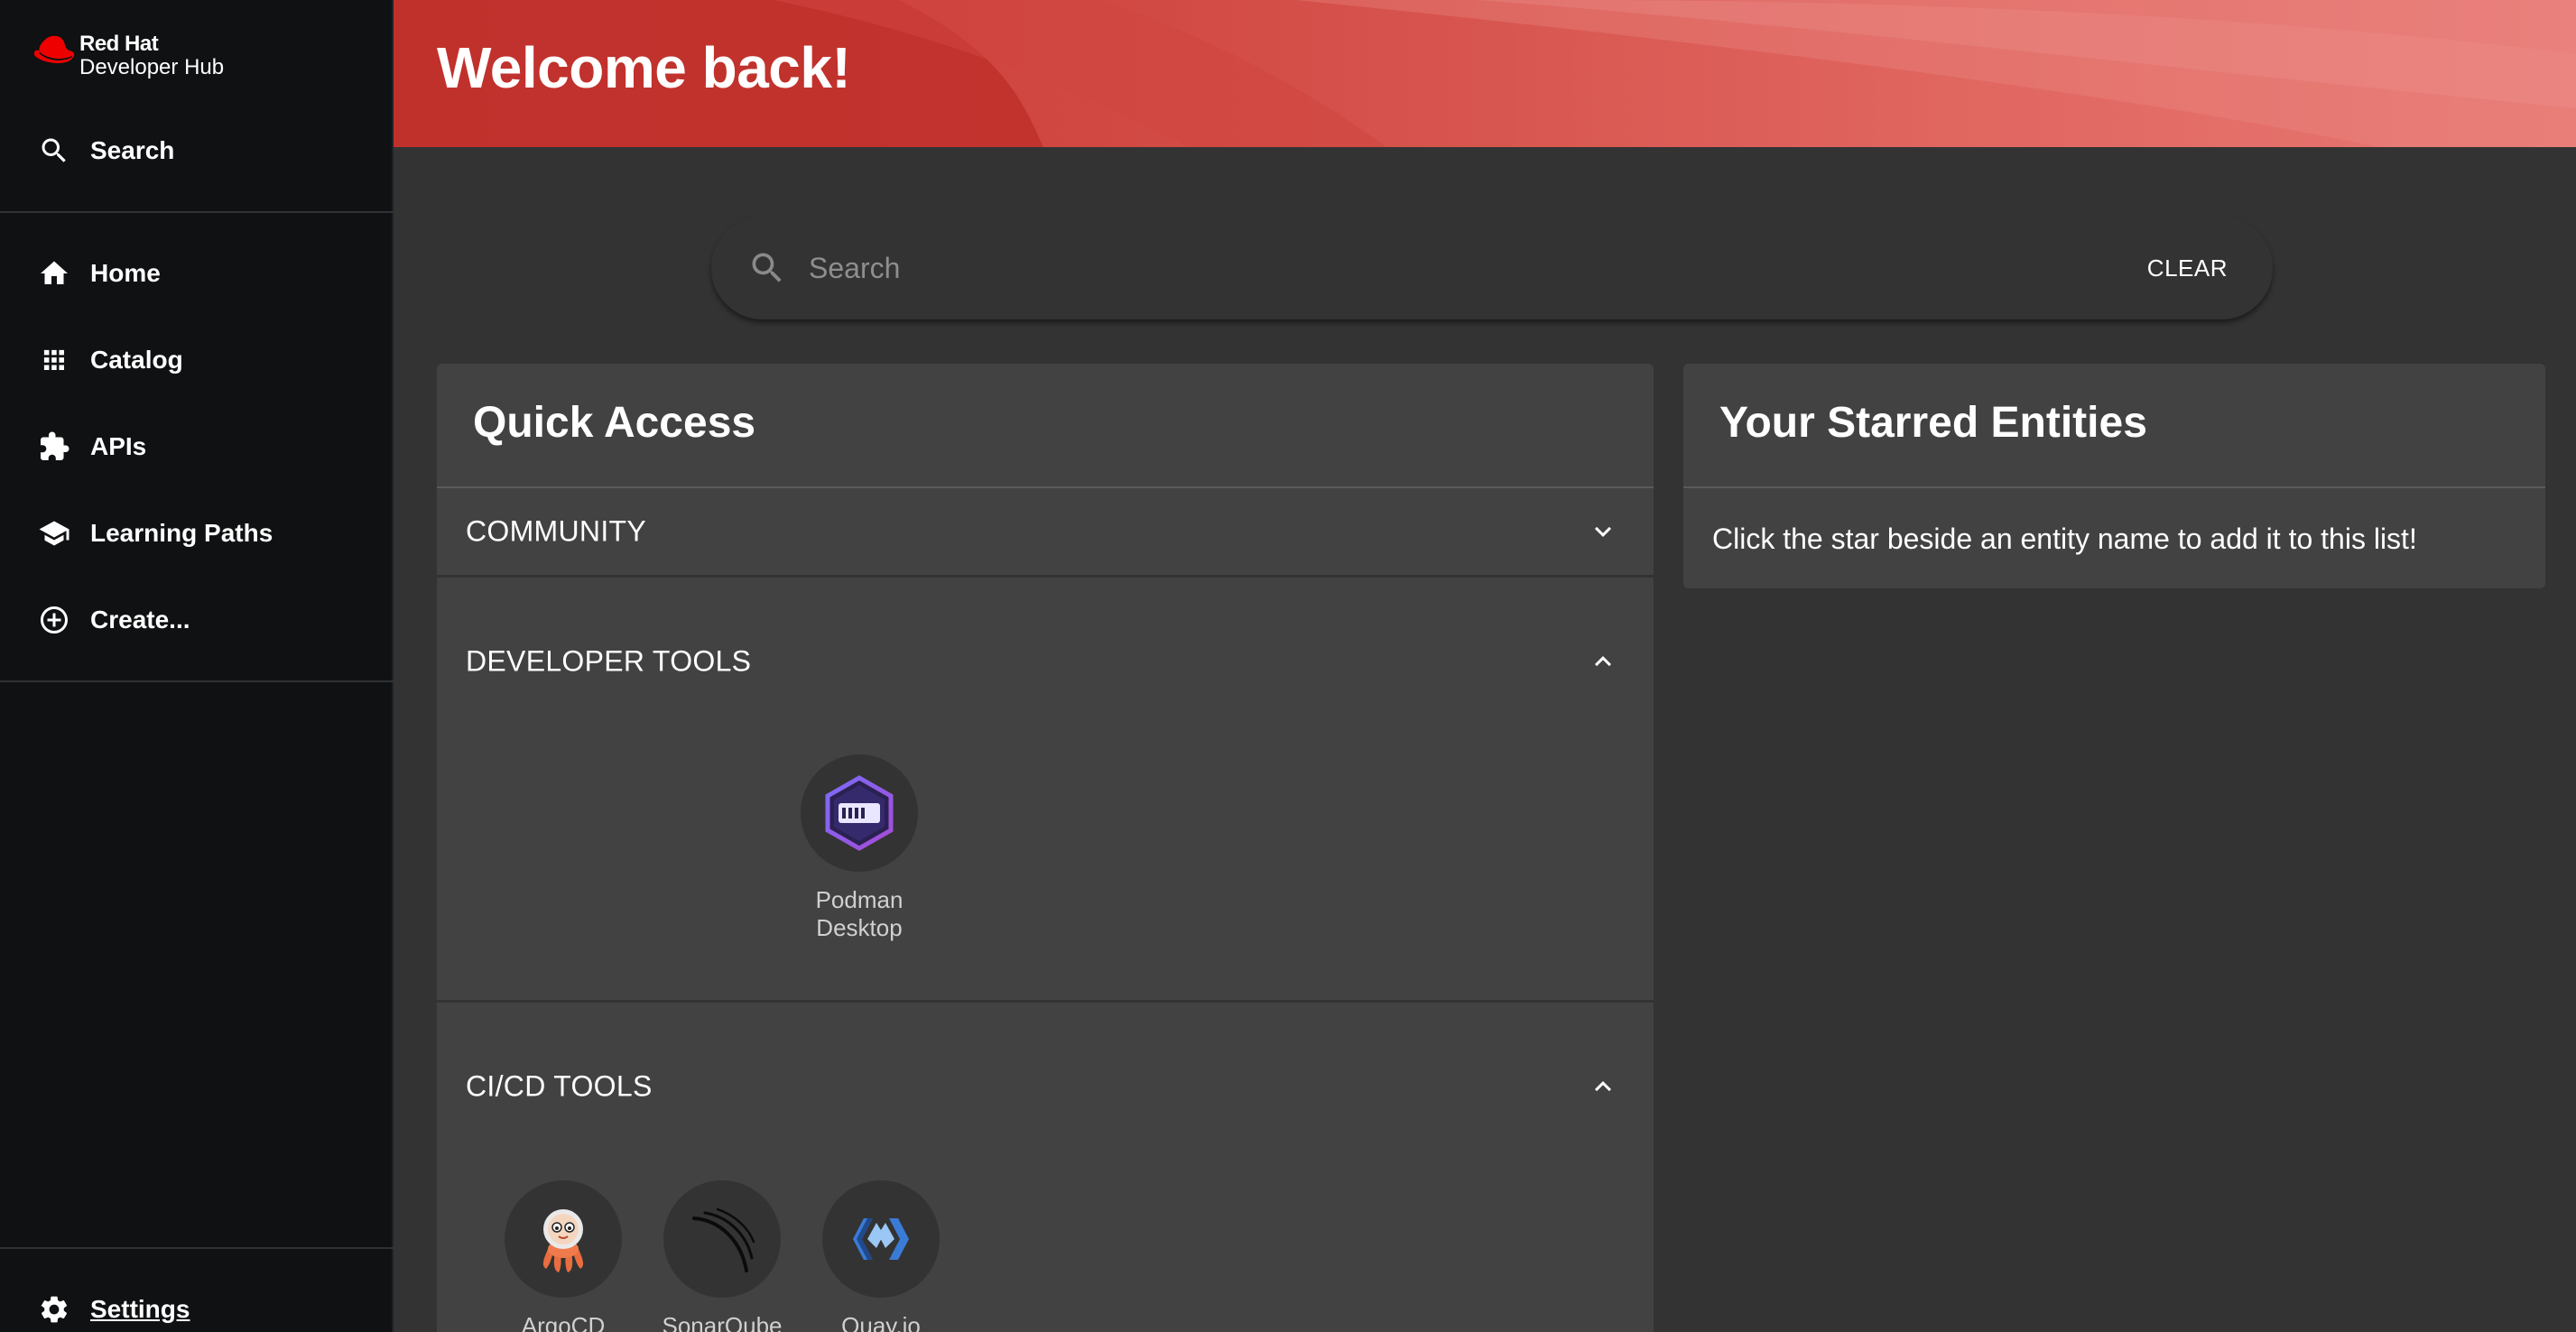  What do you see at coordinates (54, 1309) in the screenshot?
I see `gear-icon` at bounding box center [54, 1309].